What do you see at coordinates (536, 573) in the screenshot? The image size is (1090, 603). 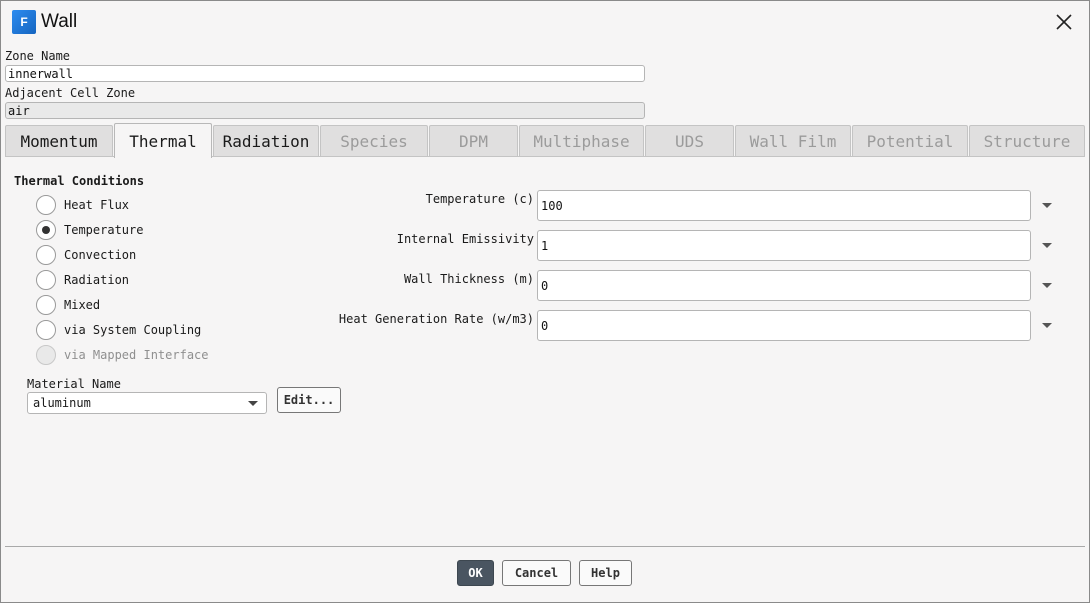 I see `cancel-button: Cancel` at bounding box center [536, 573].